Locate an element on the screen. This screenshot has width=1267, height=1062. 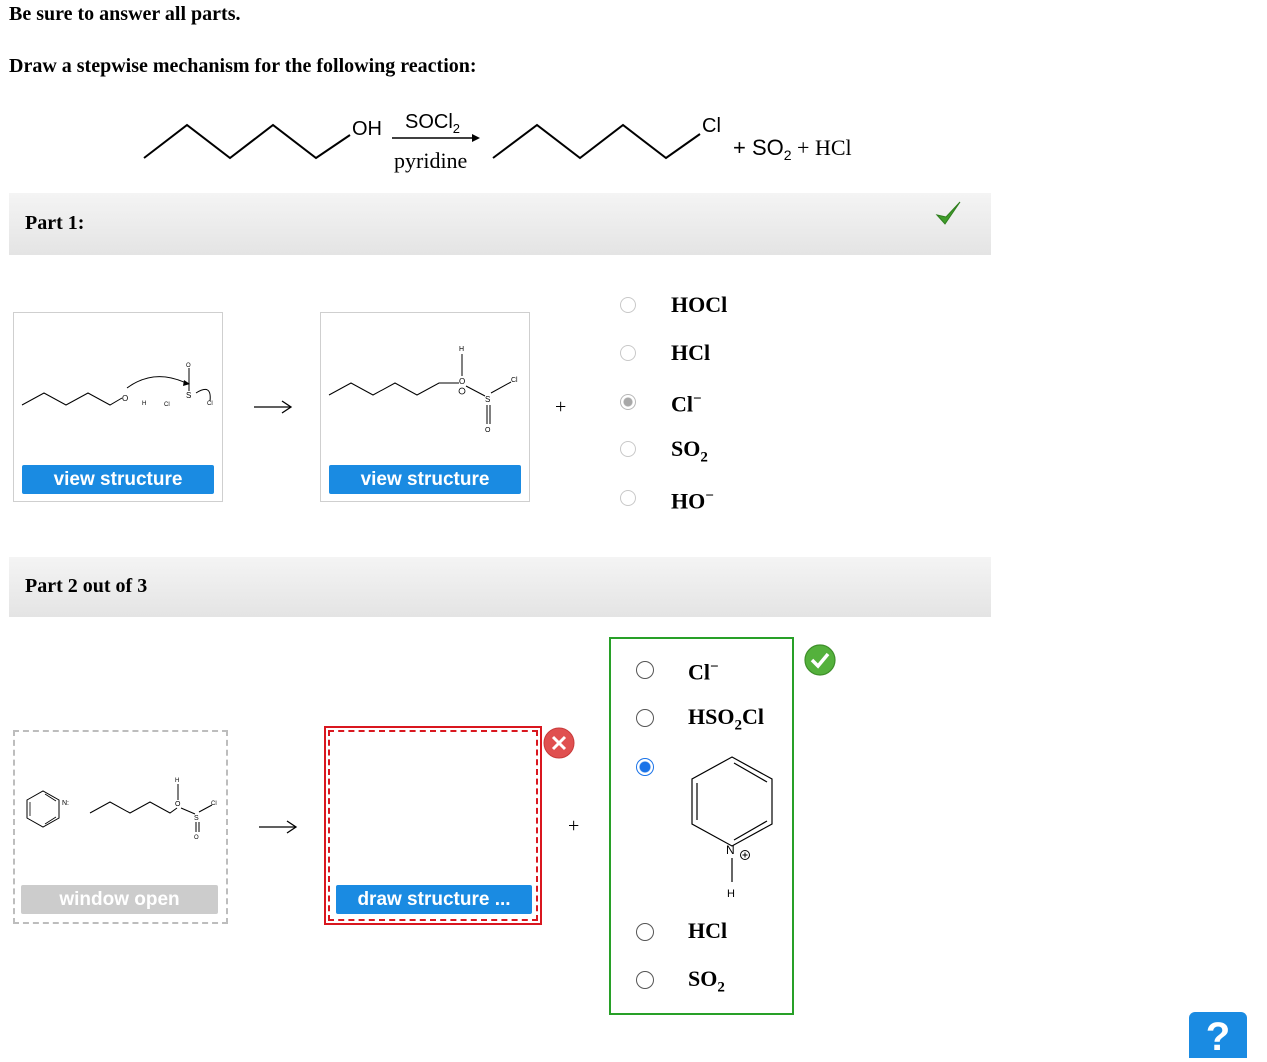
part1-structure-left: O H S O Cl Cl view structure is located at coordinates (118, 407).